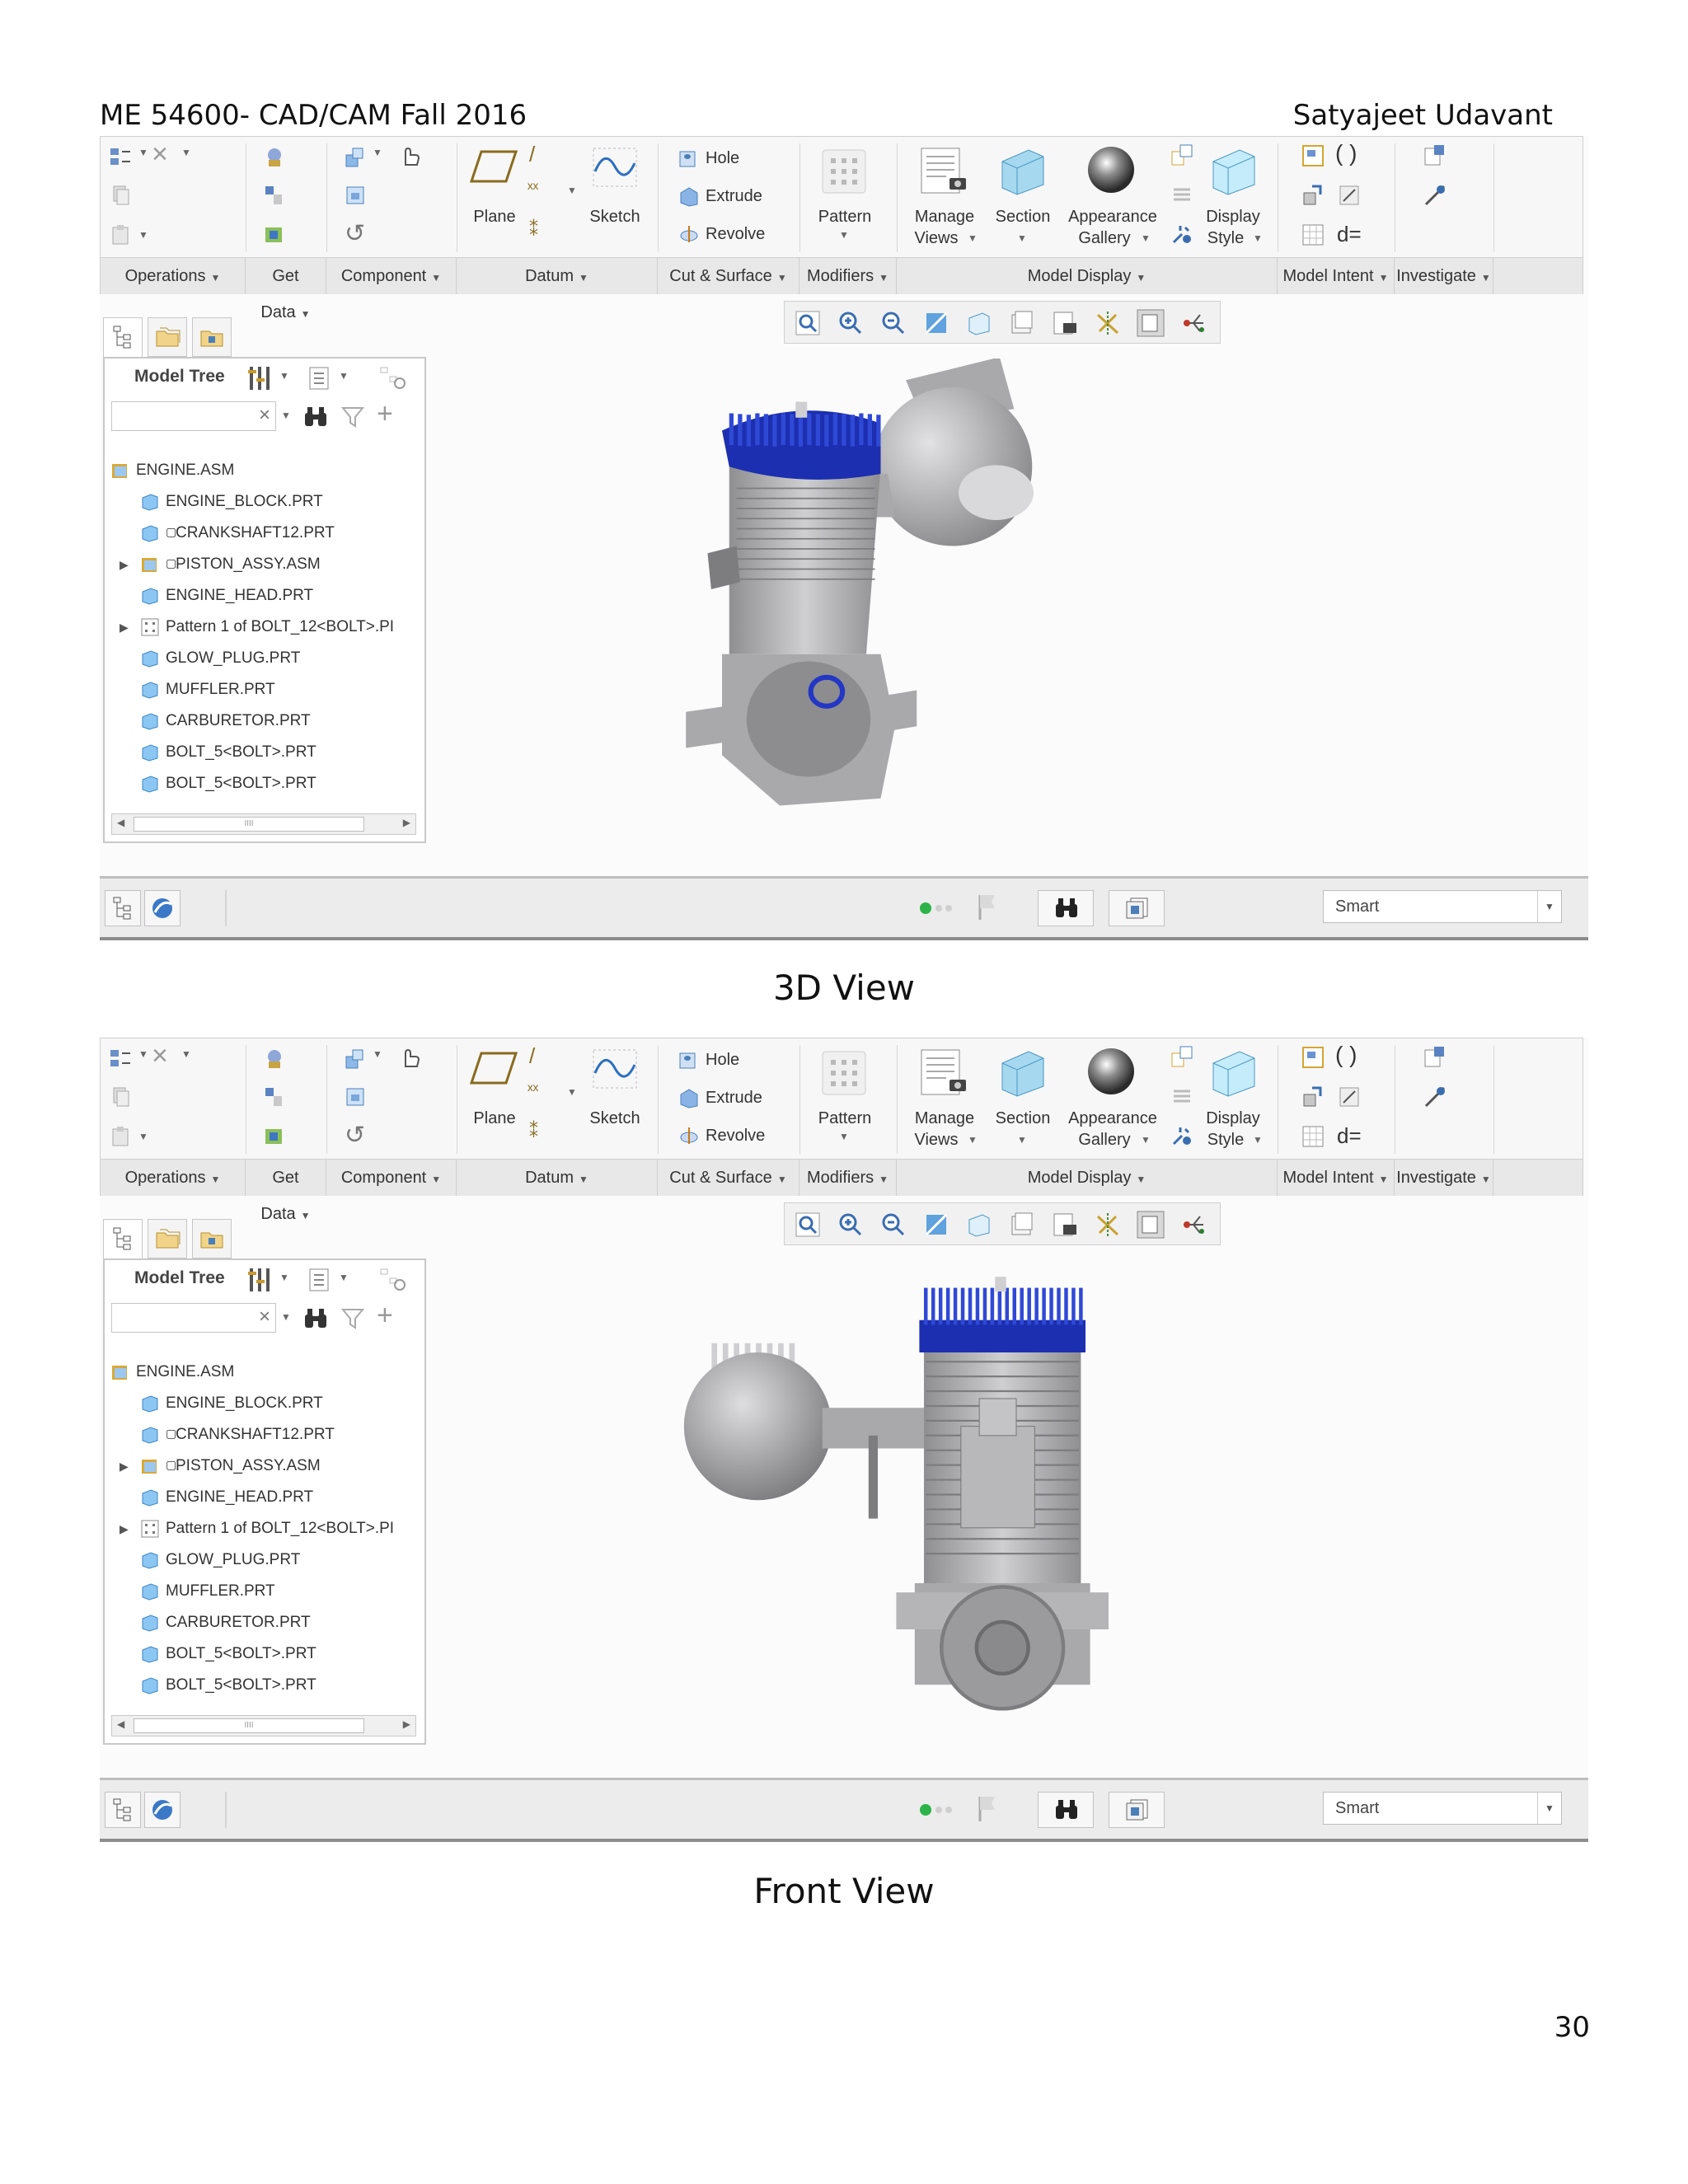 This screenshot has width=1688, height=2184. What do you see at coordinates (689, 1059) in the screenshot?
I see `hole-icon` at bounding box center [689, 1059].